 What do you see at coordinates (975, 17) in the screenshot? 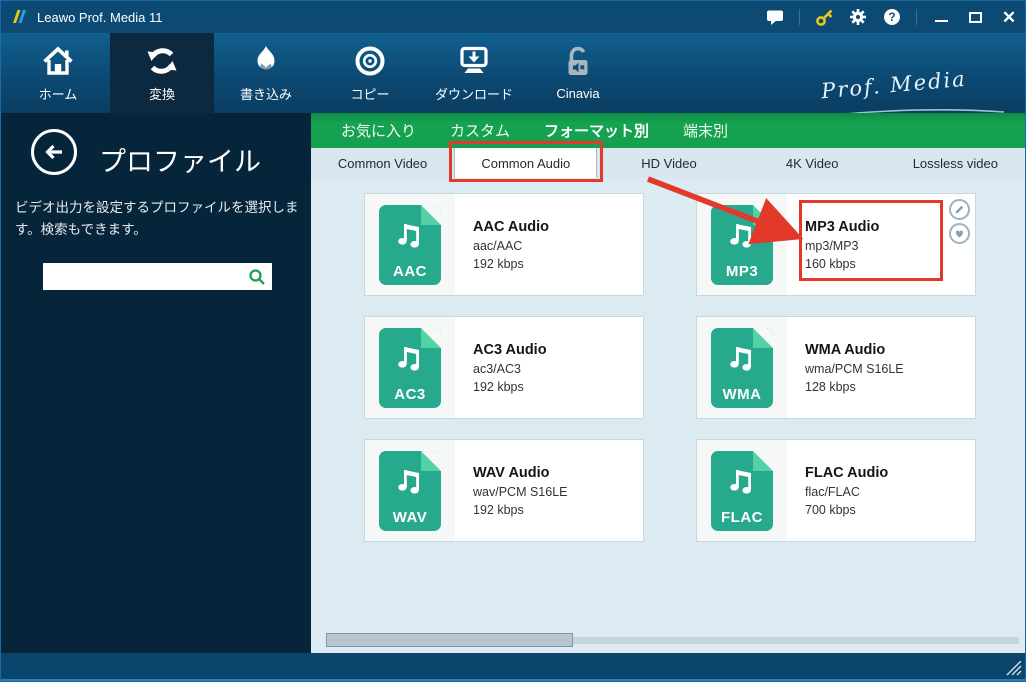
I see `maximize-button` at bounding box center [975, 17].